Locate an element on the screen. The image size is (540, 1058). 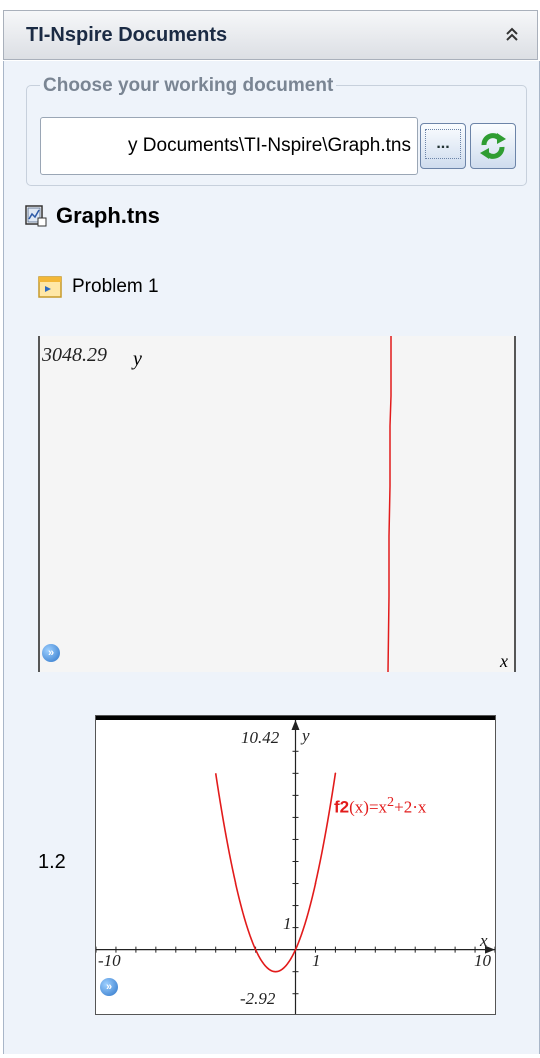
document-path-value: y Documents\TI-Nspire\Graph.tns is located at coordinates (269, 145).